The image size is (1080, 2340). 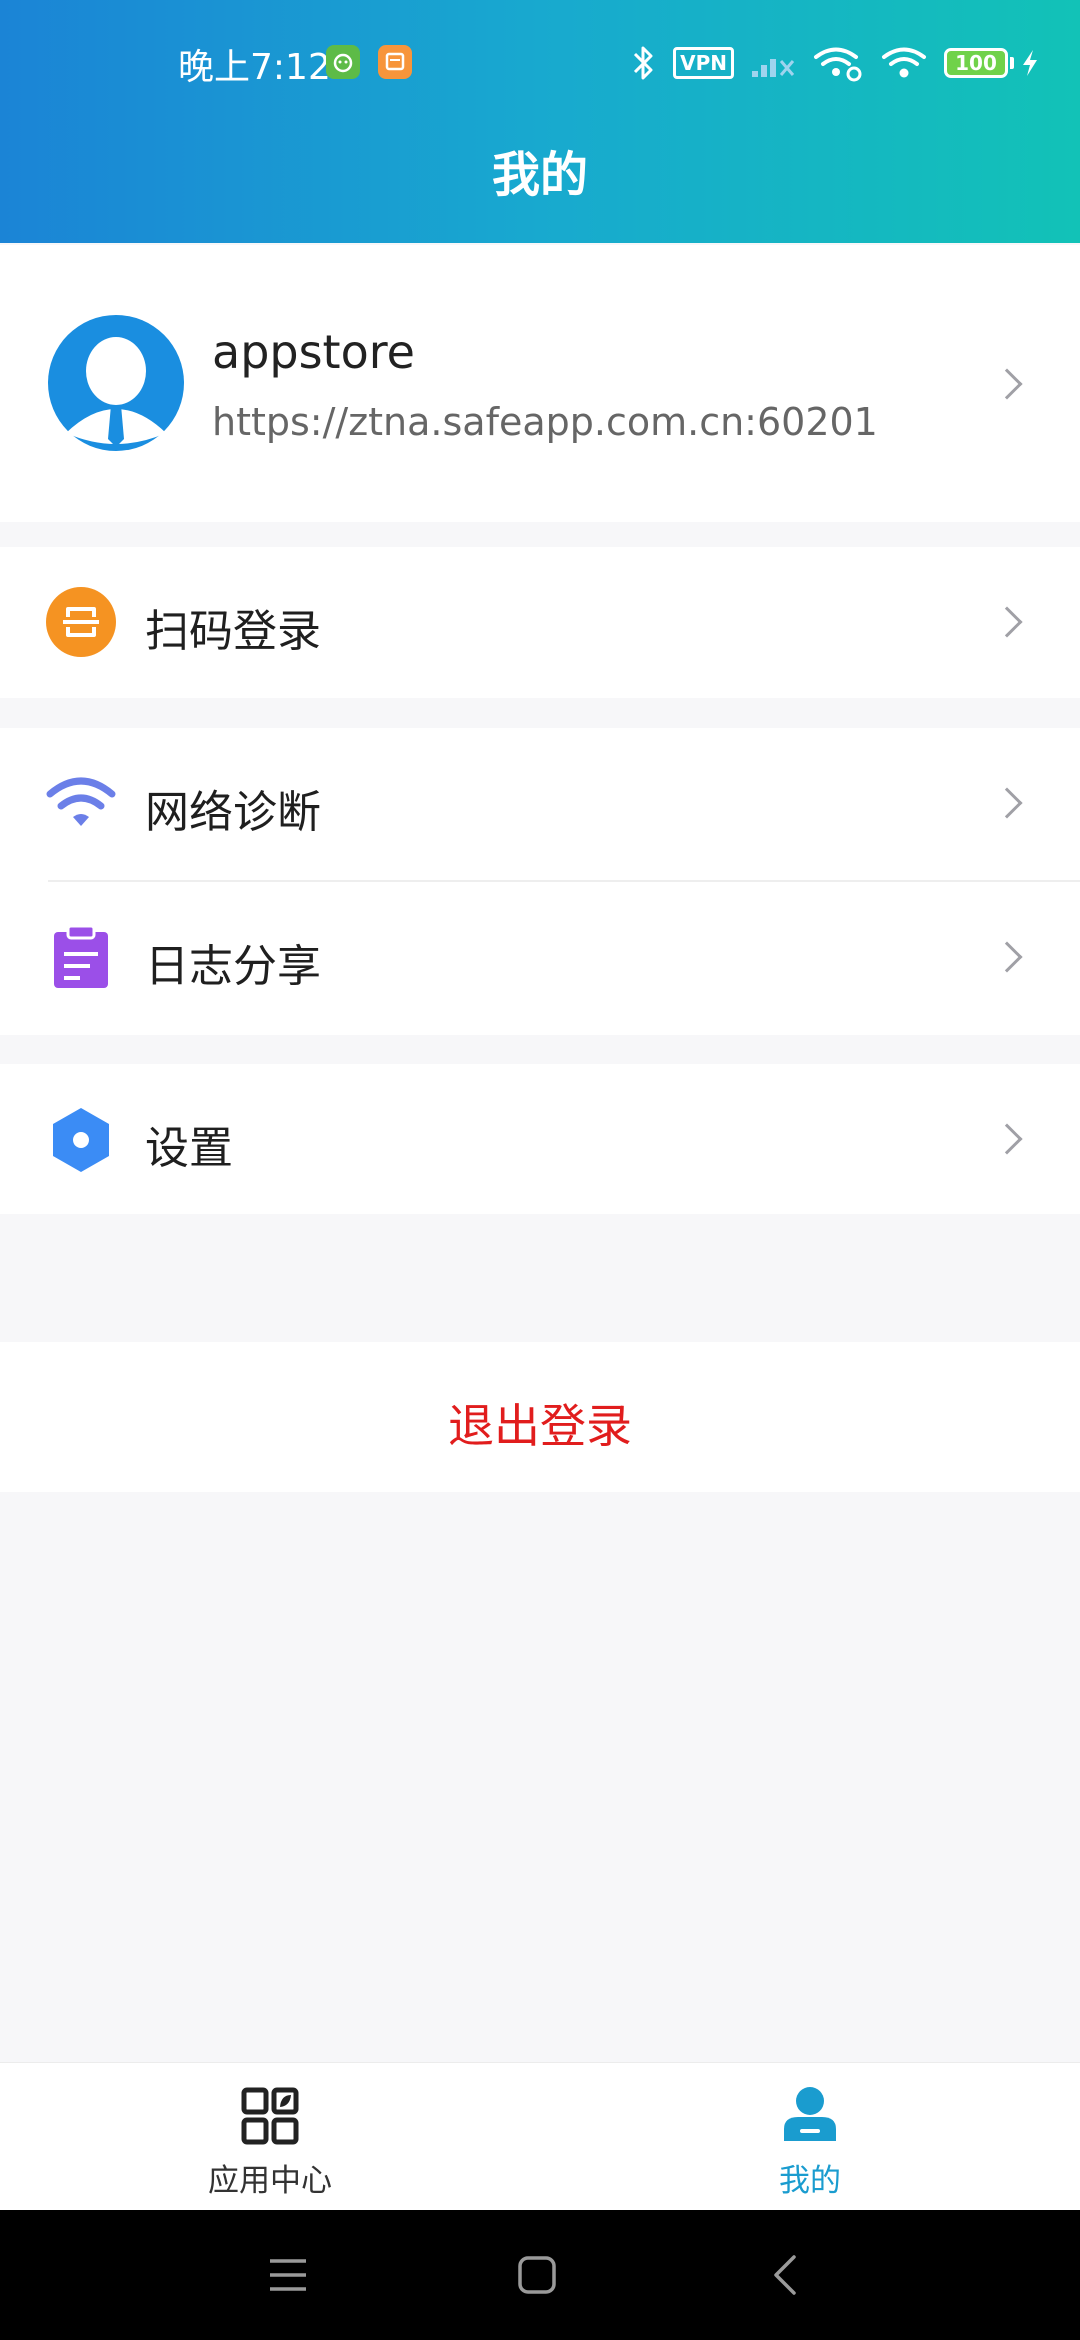 I want to click on tab-mine: 我的, so click(x=810, y=2137).